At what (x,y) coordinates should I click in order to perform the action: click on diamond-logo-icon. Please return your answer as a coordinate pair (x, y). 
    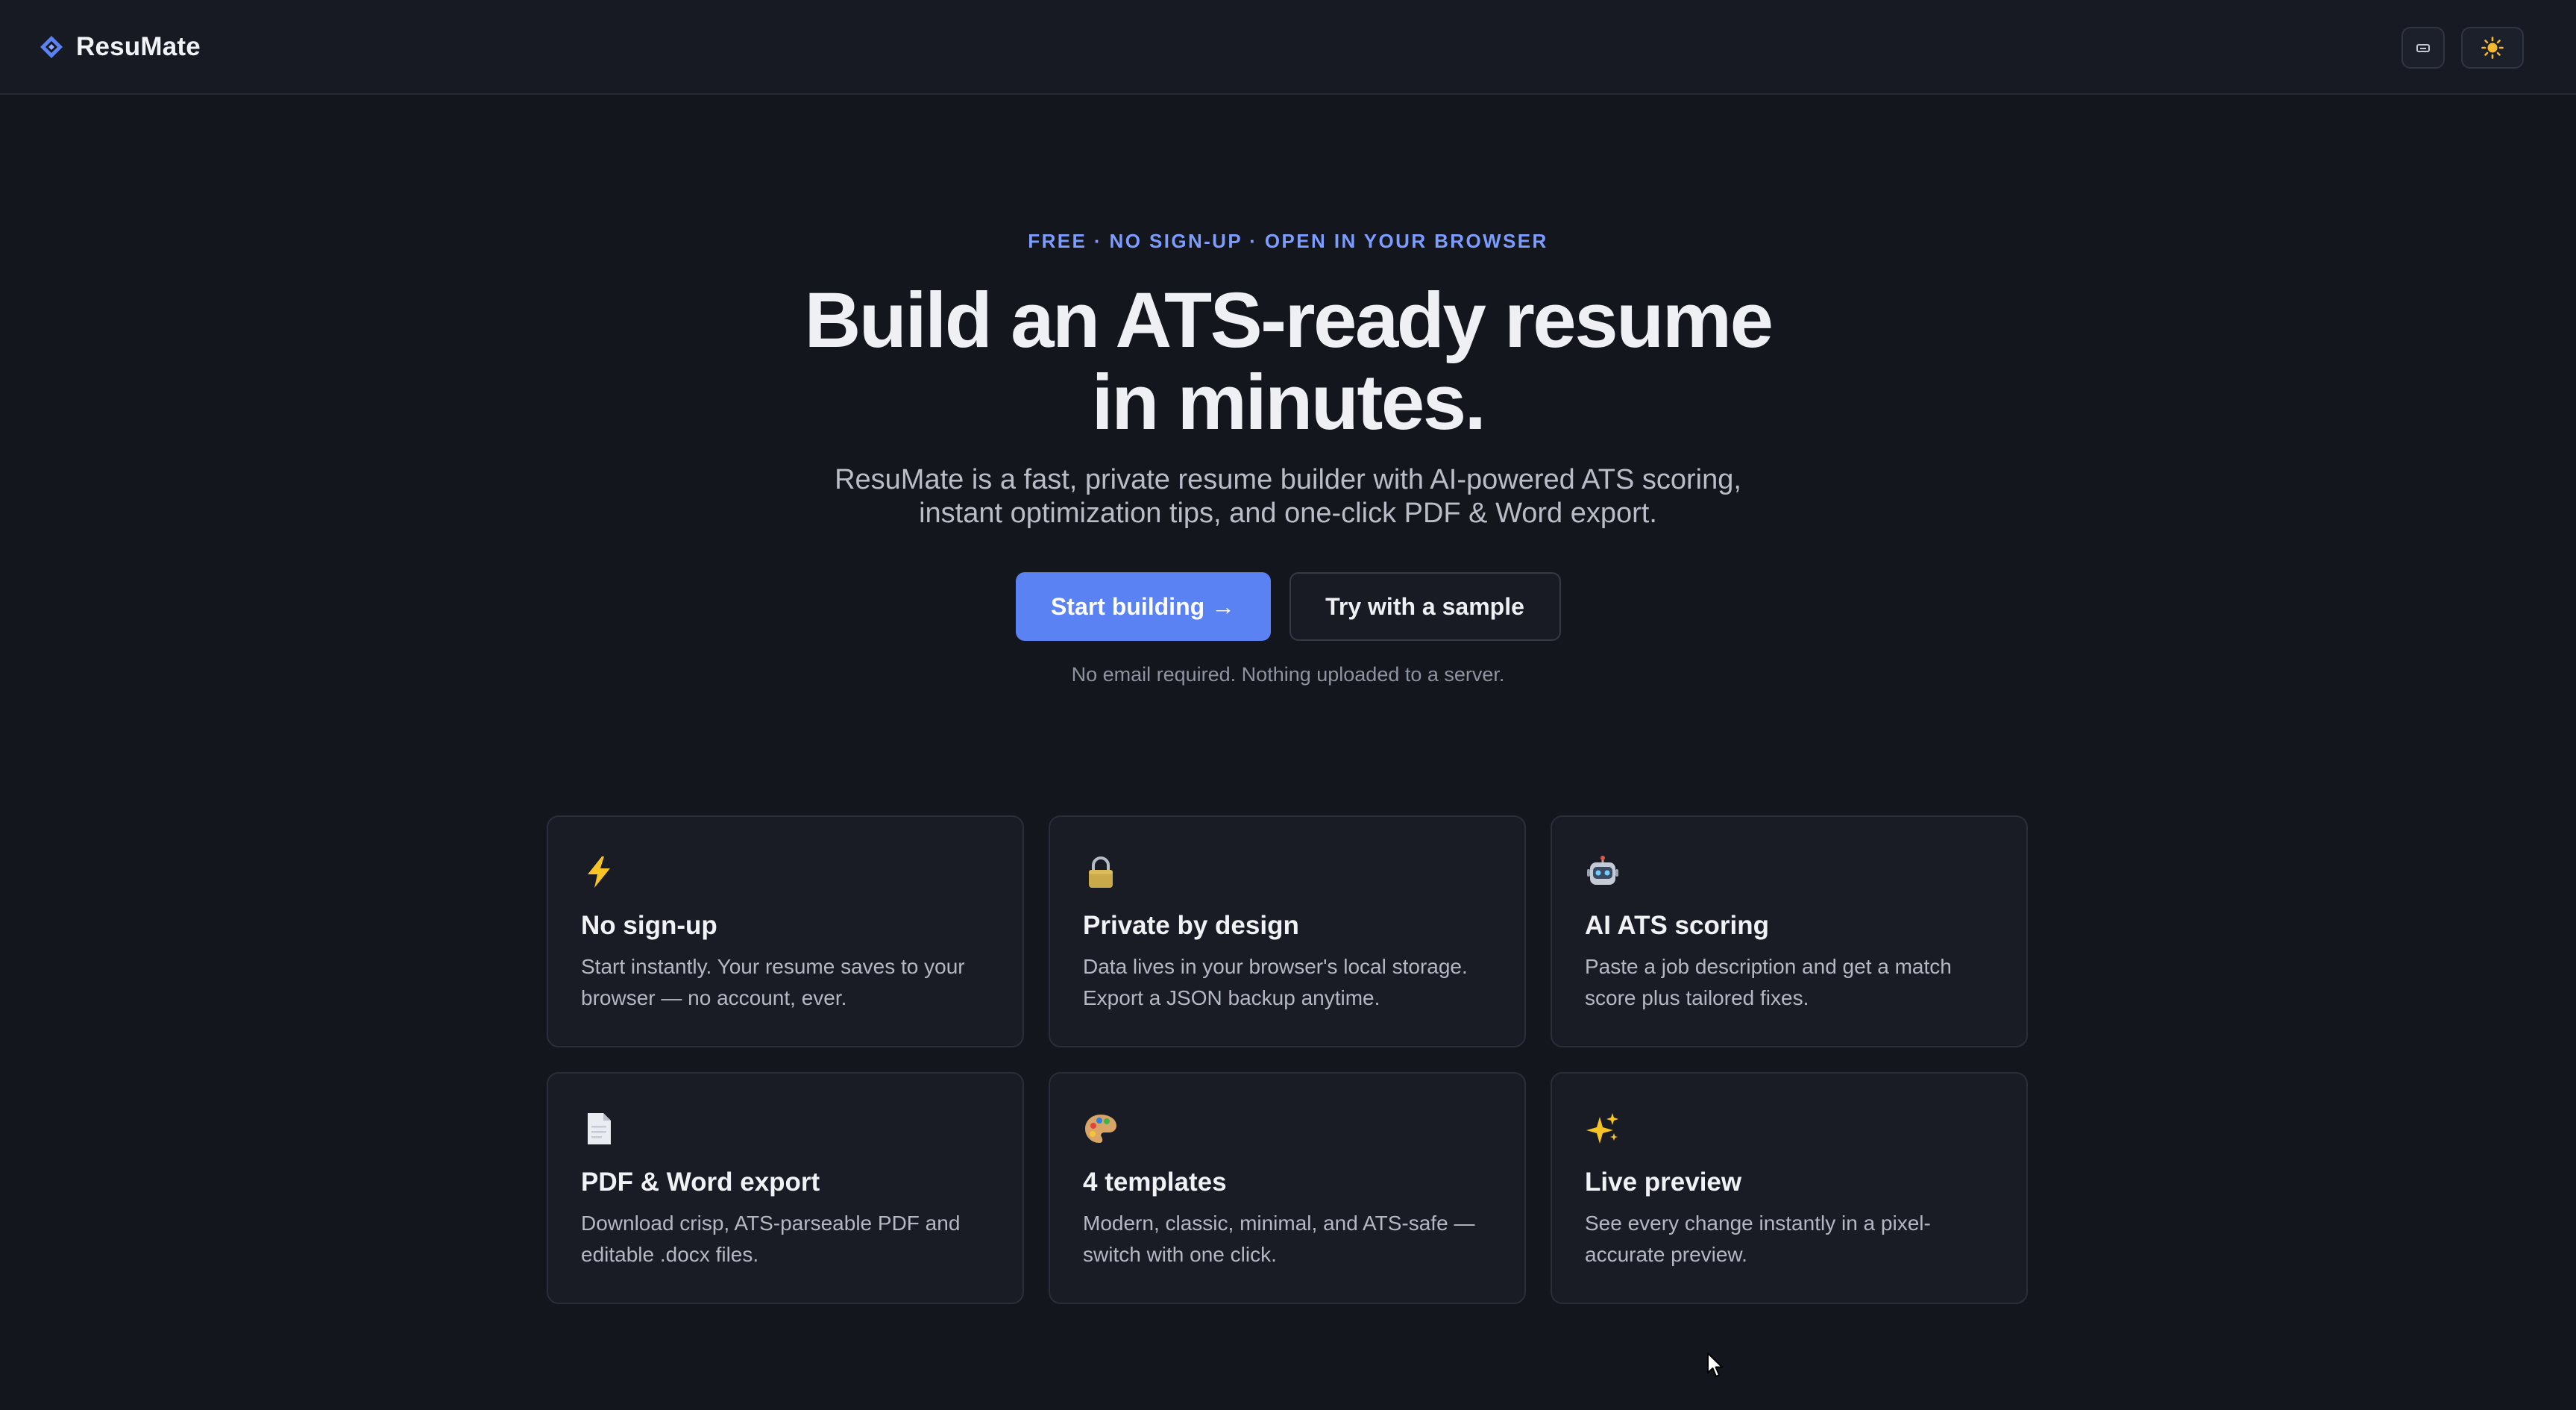
    Looking at the image, I should click on (52, 47).